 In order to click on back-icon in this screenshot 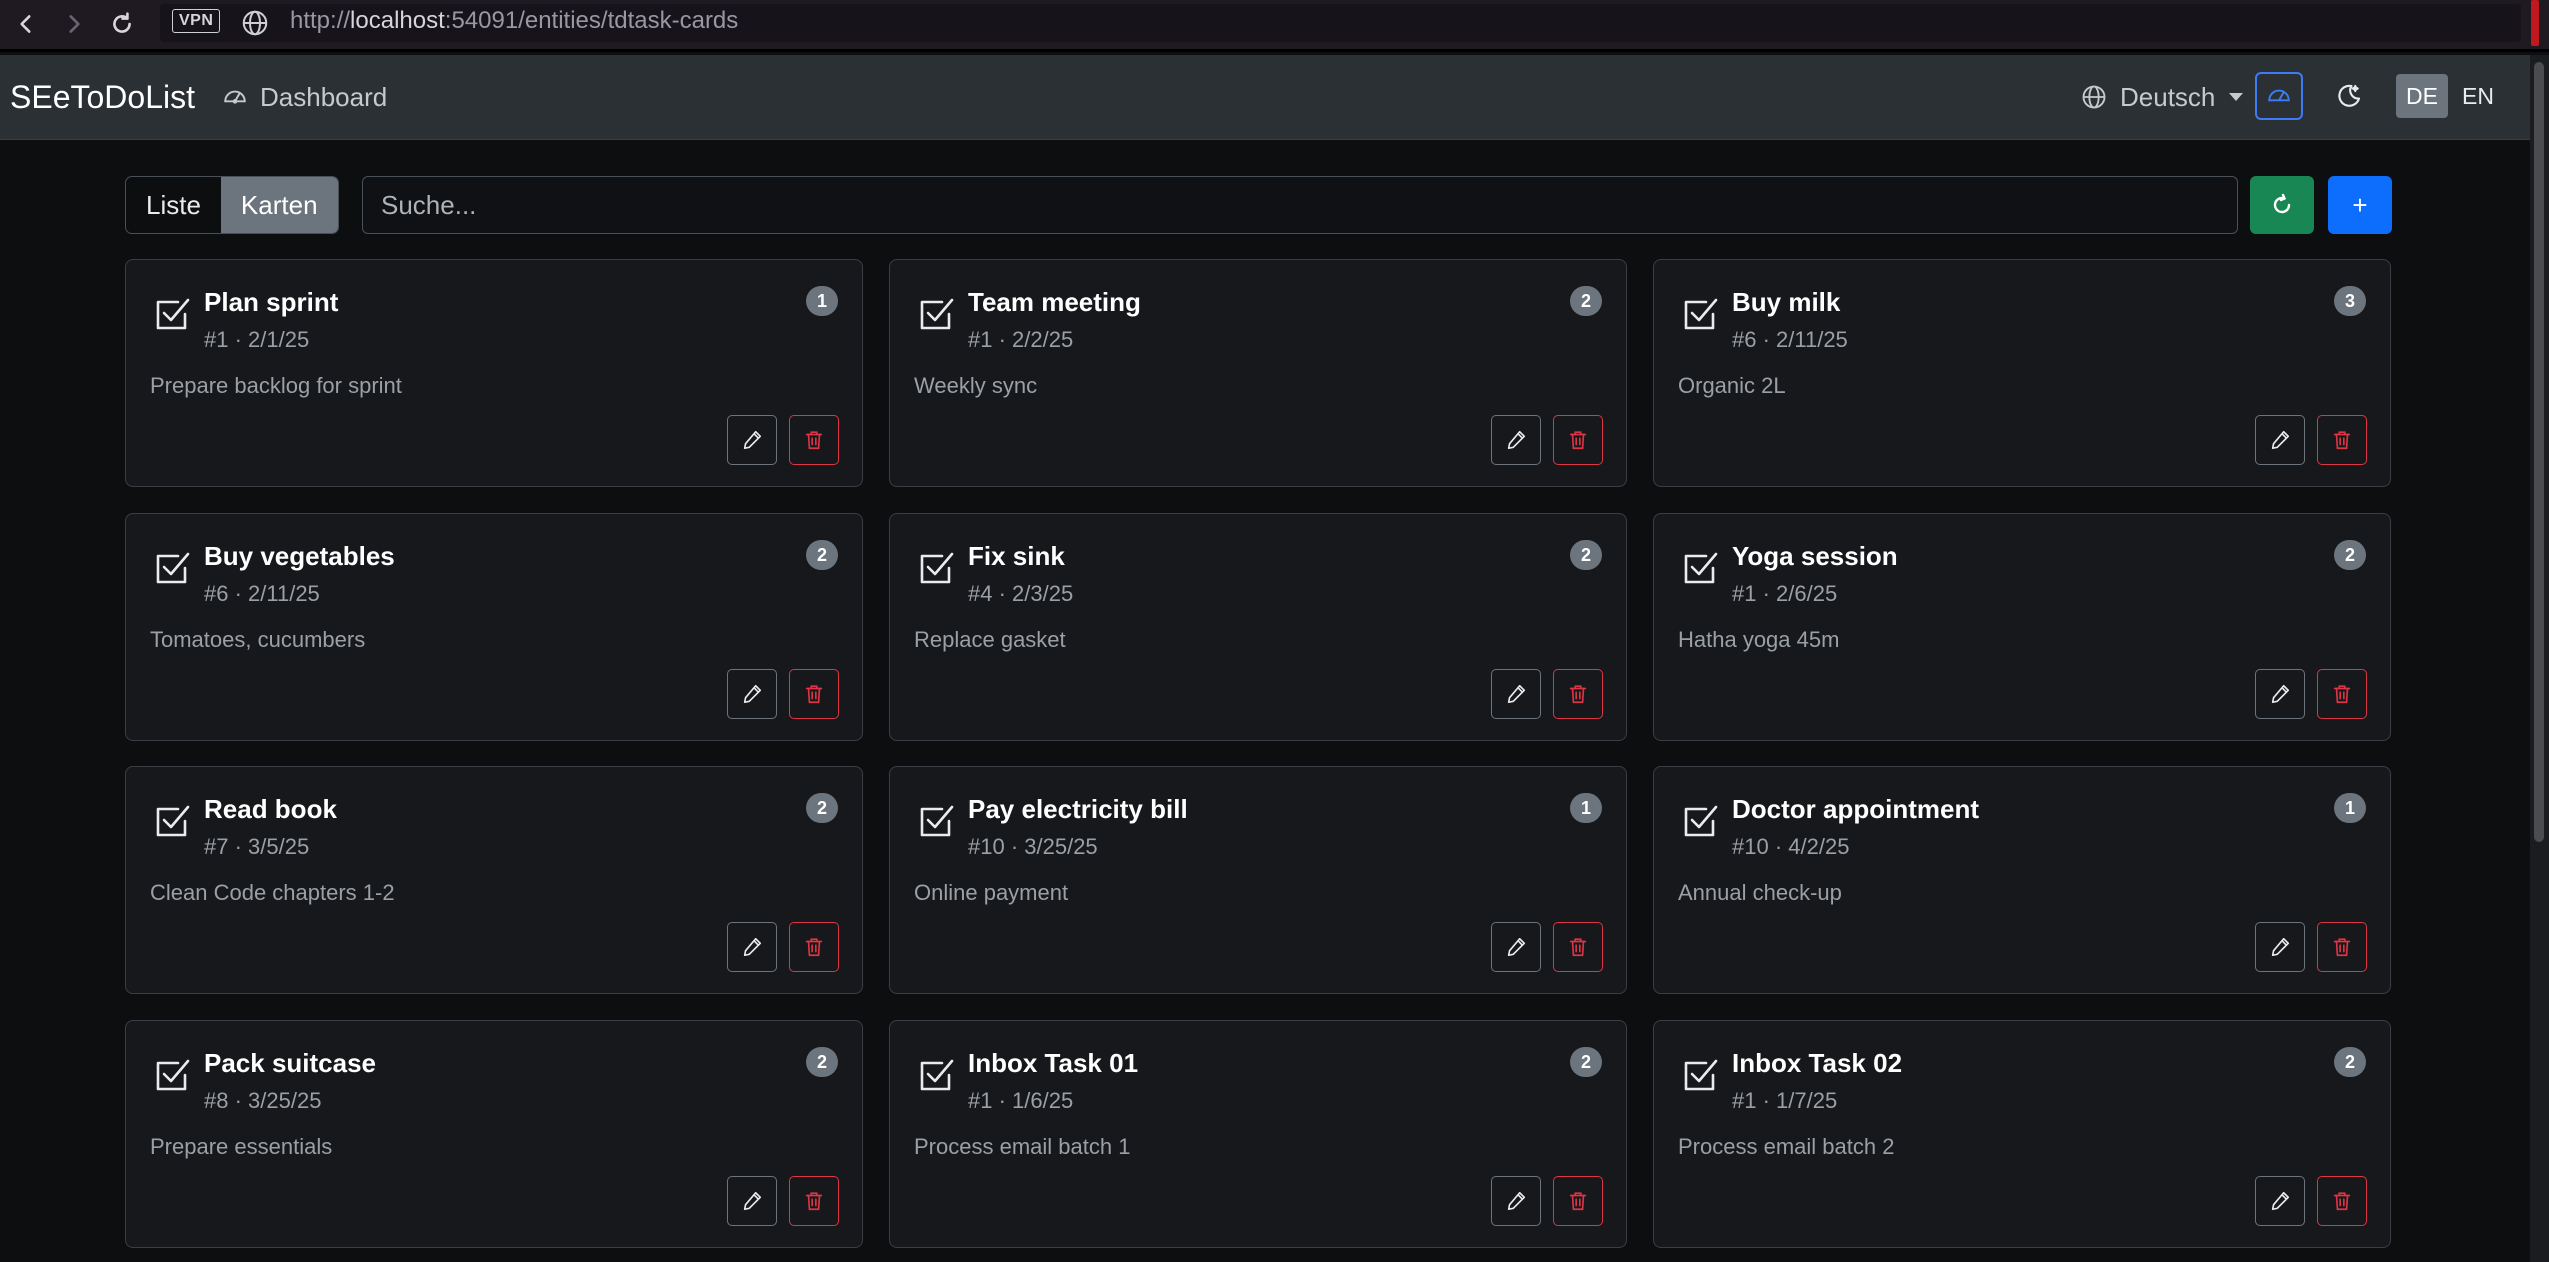, I will do `click(26, 24)`.